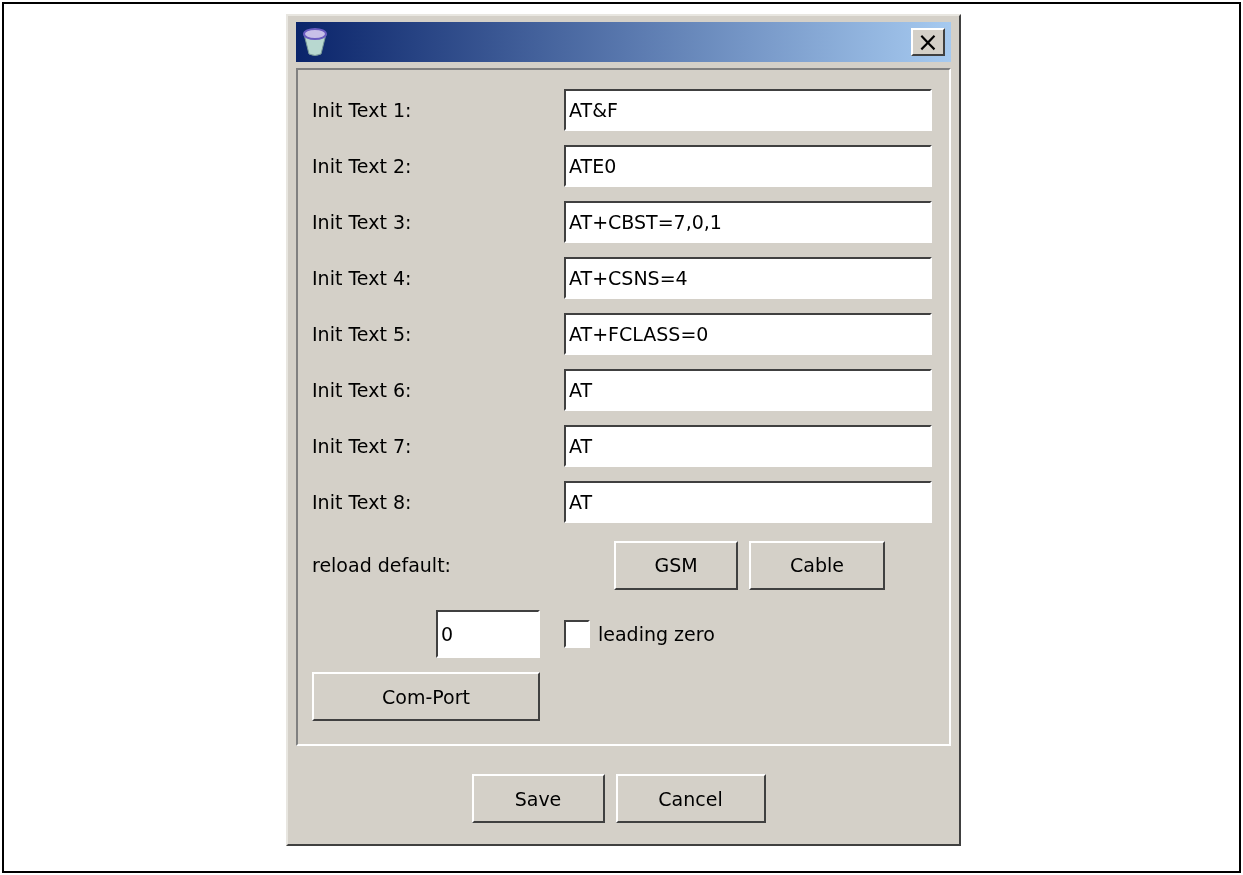  What do you see at coordinates (748, 166) in the screenshot?
I see `input-field: ATE0` at bounding box center [748, 166].